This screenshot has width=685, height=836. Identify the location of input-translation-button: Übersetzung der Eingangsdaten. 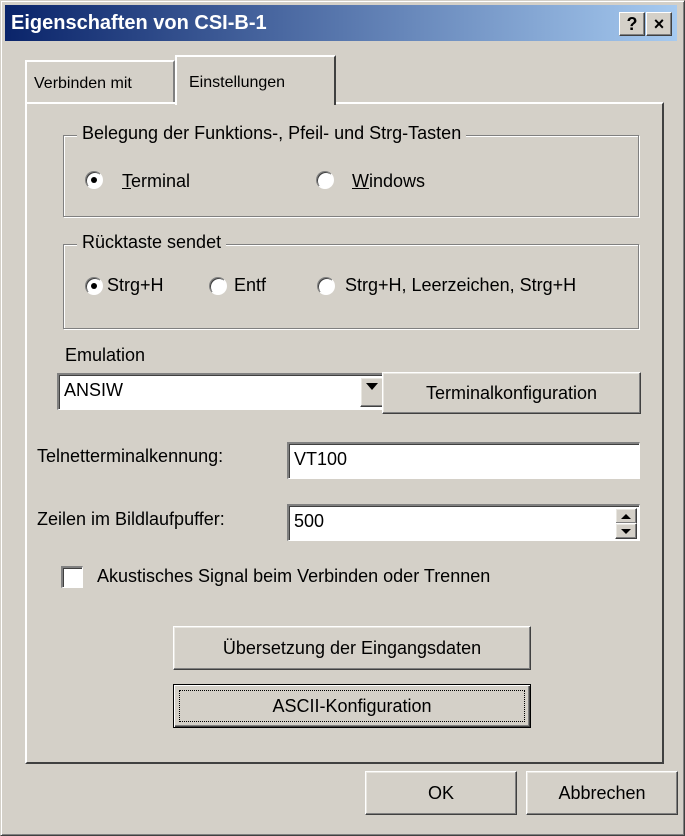
(352, 648).